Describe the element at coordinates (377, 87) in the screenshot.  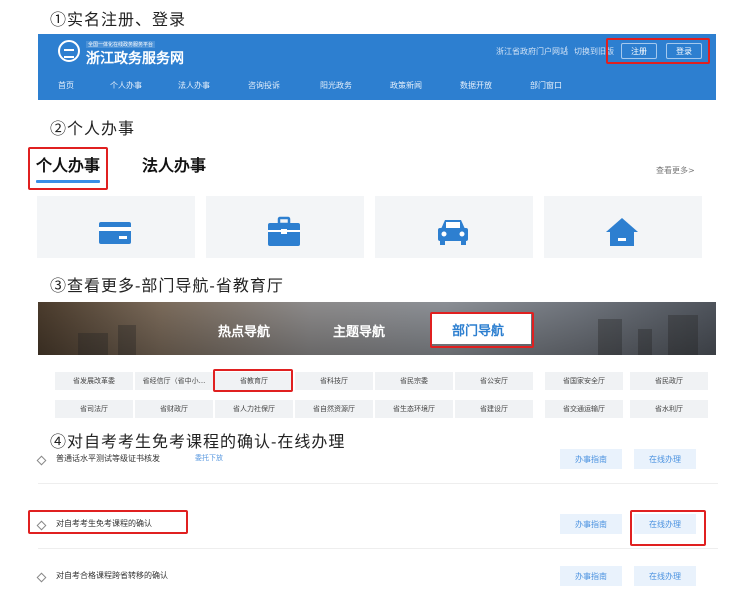
I see `main-nav: 首页 个人办事 法人办事 咨询投诉 阳光政务 政策新闻 数据开放 部门窗口` at that location.